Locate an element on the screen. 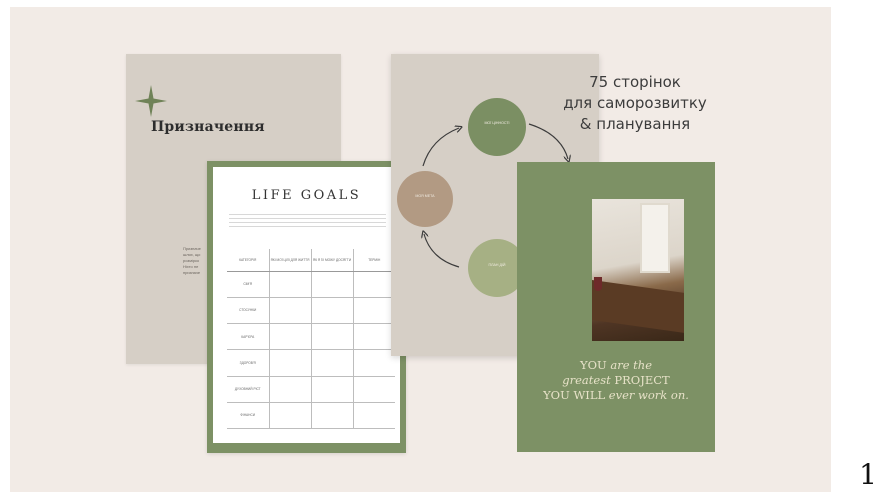  circle-label: МОЇ ЦІННОСТІ is located at coordinates (497, 123).